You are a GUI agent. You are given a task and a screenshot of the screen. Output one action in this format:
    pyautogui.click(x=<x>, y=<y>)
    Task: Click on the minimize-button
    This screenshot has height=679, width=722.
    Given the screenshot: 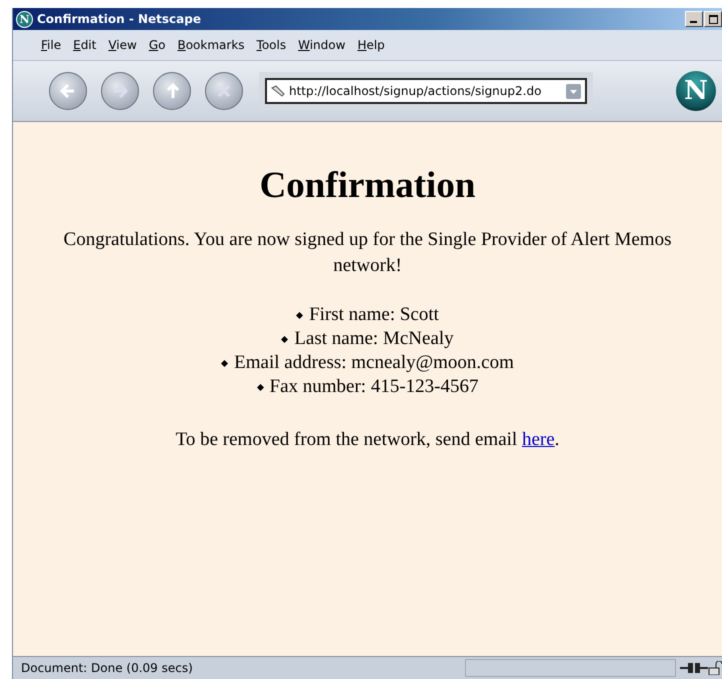 What is the action you would take?
    pyautogui.click(x=694, y=19)
    